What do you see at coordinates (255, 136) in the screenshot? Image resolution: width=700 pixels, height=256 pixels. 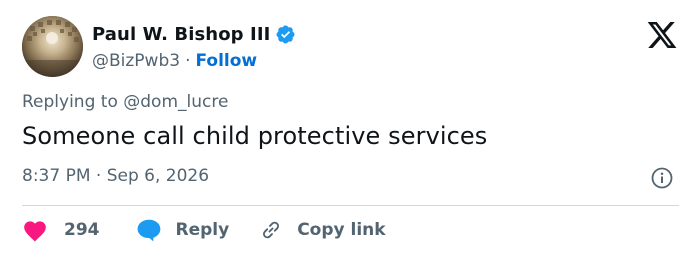 I see `tweet-text: Someone call child protective services` at bounding box center [255, 136].